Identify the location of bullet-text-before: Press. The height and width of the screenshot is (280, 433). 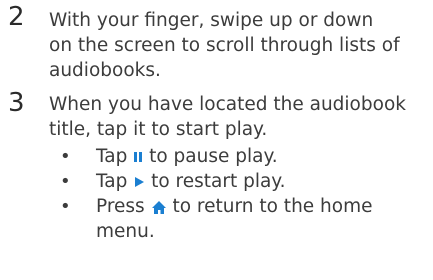
(123, 206).